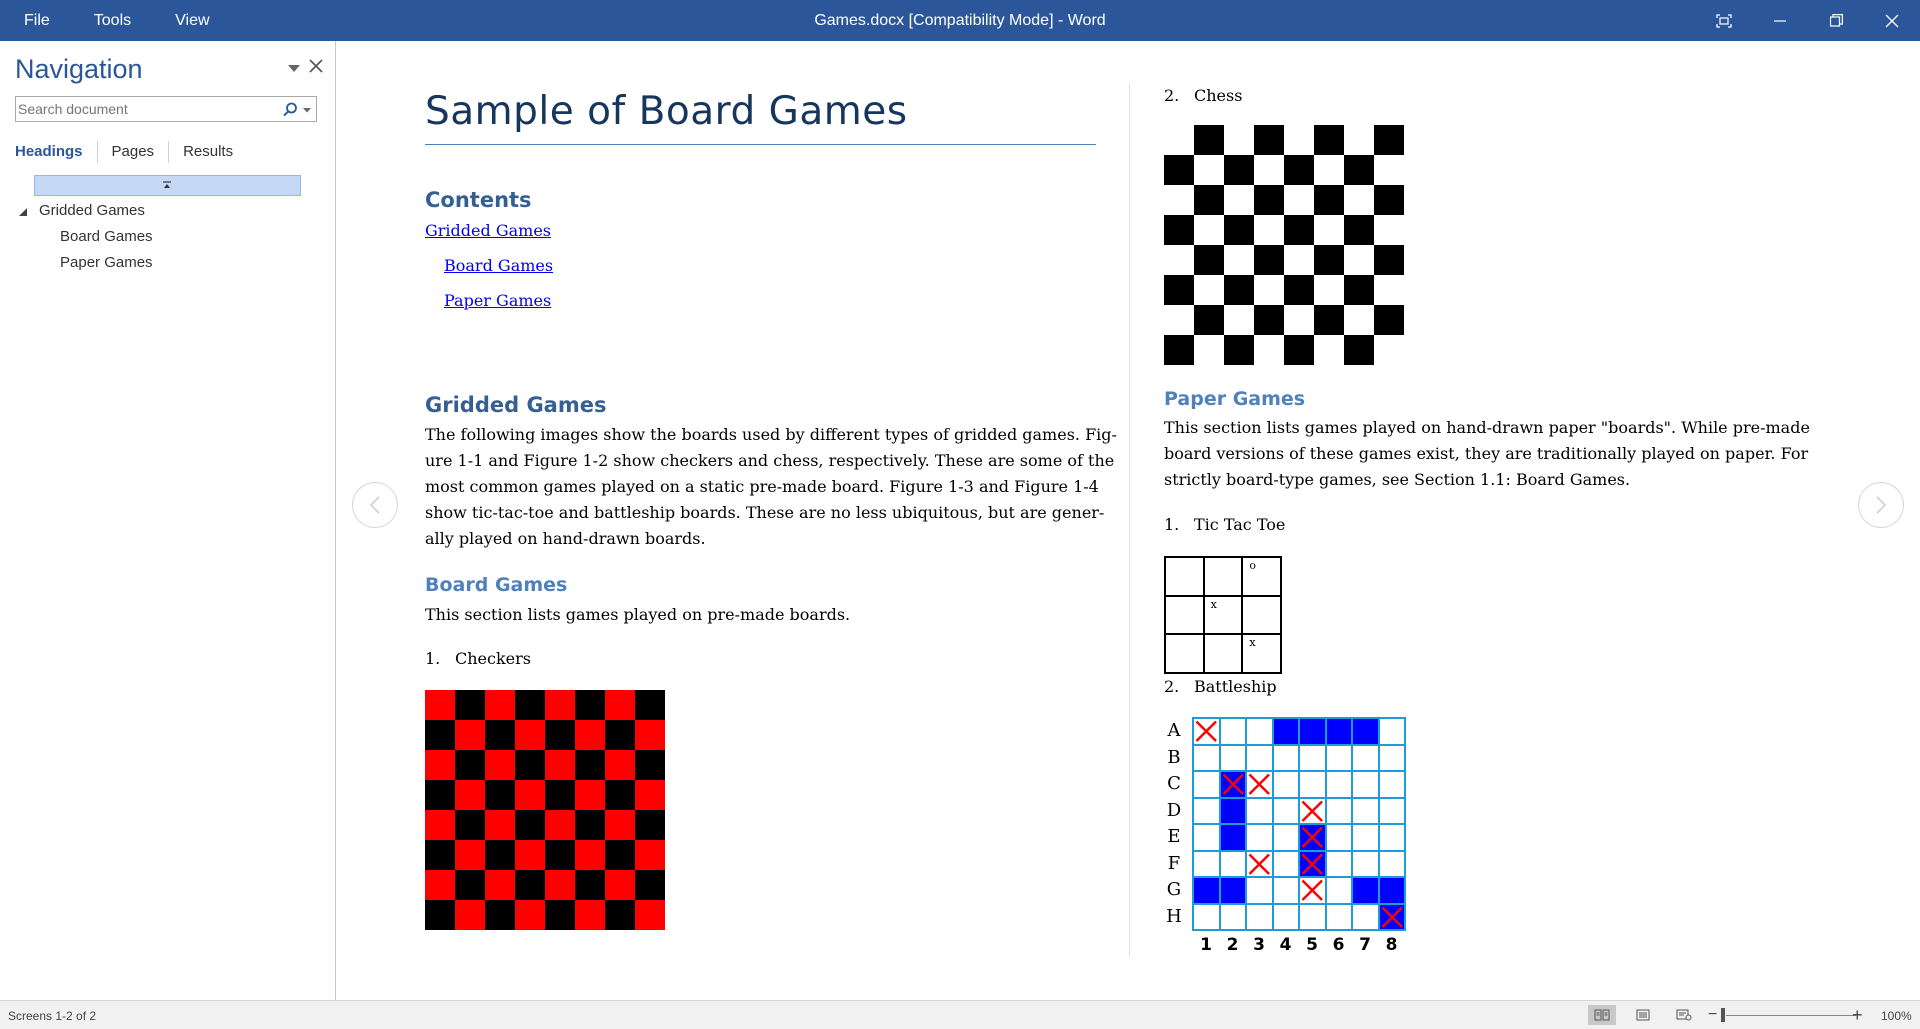  I want to click on search-input, so click(147, 109).